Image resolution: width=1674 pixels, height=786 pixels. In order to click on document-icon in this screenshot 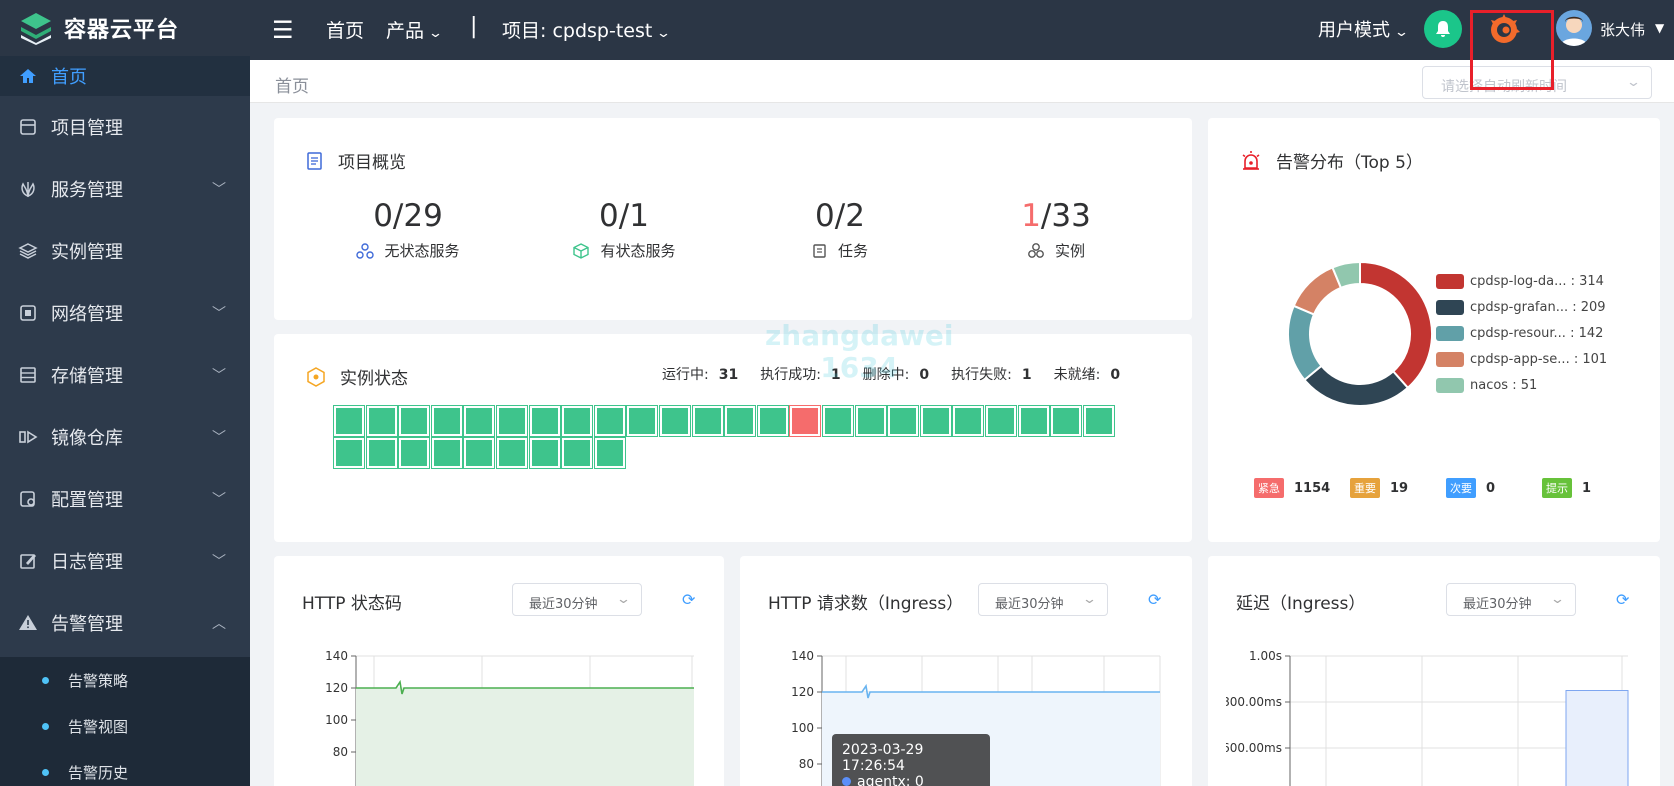, I will do `click(314, 160)`.